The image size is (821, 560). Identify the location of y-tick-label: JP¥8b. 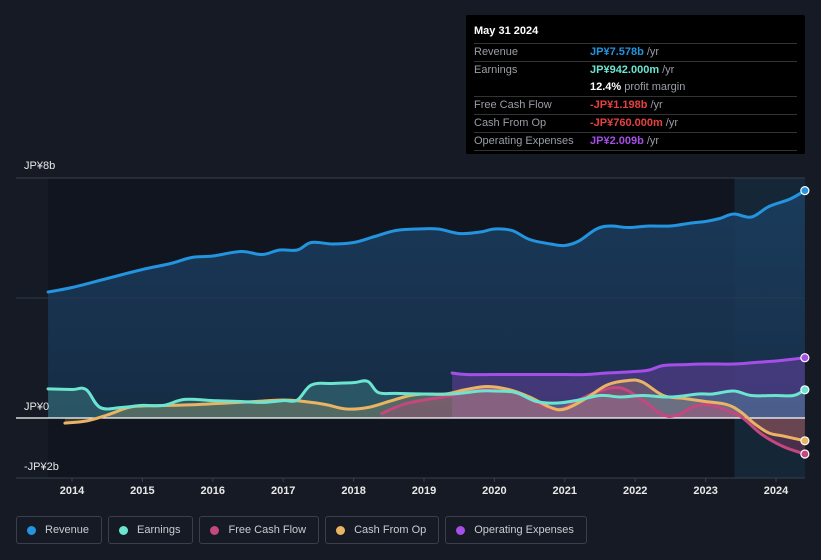
(39, 166).